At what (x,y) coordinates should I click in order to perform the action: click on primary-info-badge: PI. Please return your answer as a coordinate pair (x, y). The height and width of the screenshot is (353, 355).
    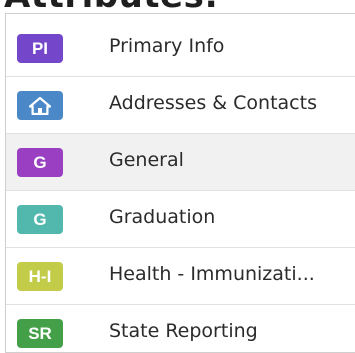
    Looking at the image, I should click on (40, 48).